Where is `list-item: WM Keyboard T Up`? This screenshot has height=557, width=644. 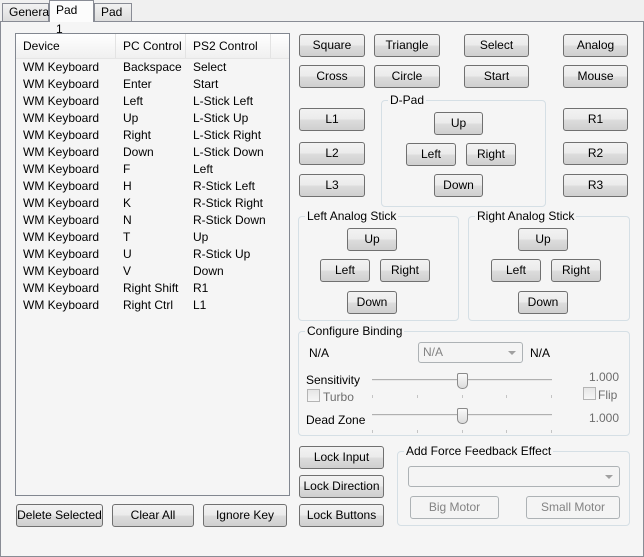
list-item: WM Keyboard T Up is located at coordinates (152, 237).